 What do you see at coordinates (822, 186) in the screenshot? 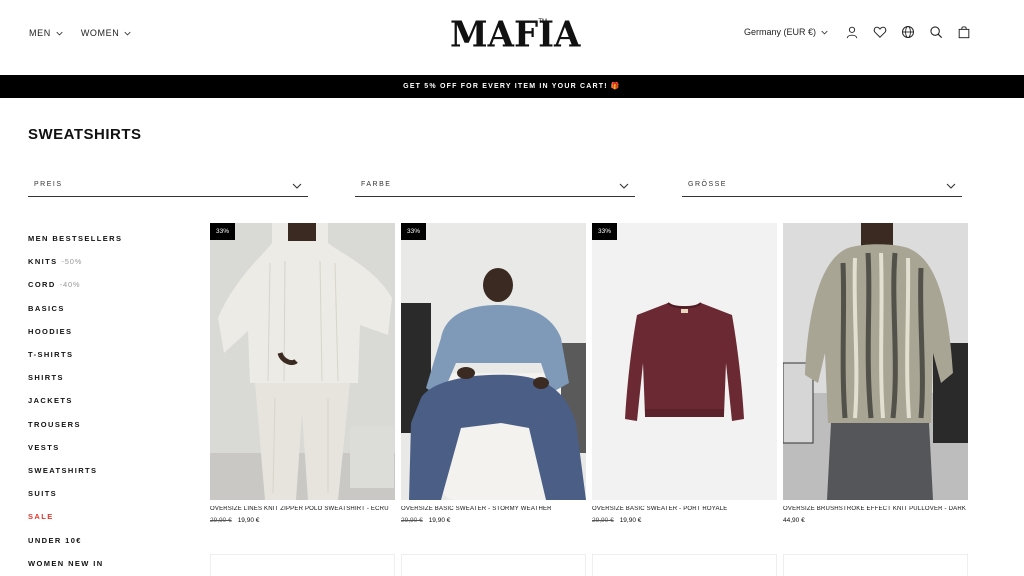
I see `filter-size: GRÖSSE` at bounding box center [822, 186].